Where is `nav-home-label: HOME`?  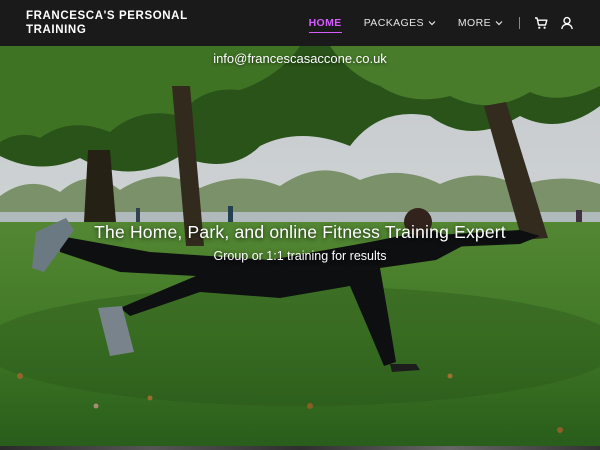 nav-home-label: HOME is located at coordinates (325, 23).